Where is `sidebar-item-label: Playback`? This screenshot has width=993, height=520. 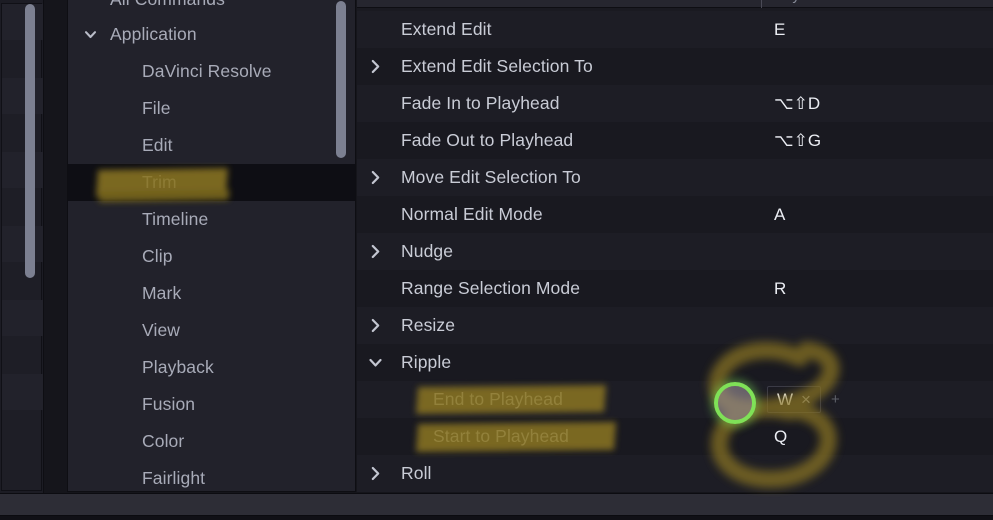
sidebar-item-label: Playback is located at coordinates (178, 367).